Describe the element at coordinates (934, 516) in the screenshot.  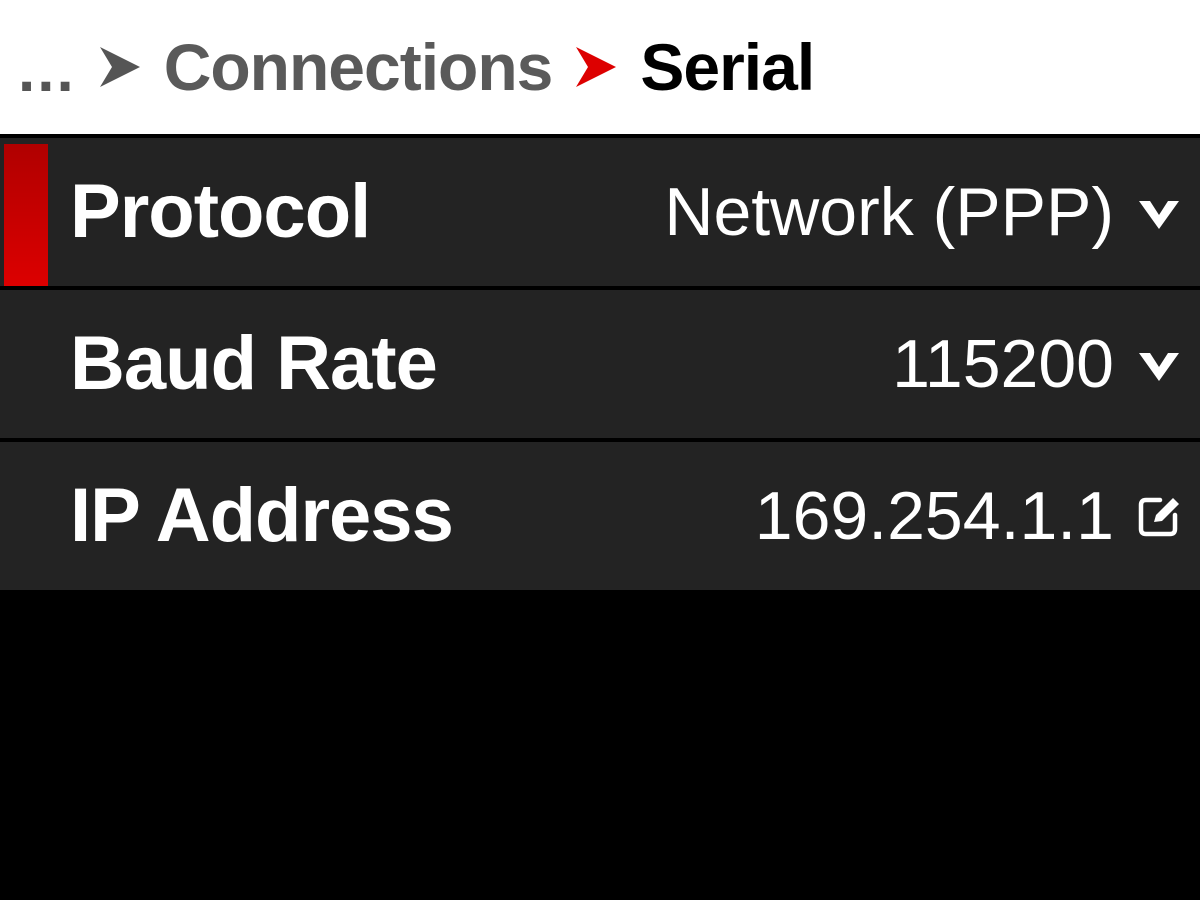
I see `setting-value: 169.254.1.1` at that location.